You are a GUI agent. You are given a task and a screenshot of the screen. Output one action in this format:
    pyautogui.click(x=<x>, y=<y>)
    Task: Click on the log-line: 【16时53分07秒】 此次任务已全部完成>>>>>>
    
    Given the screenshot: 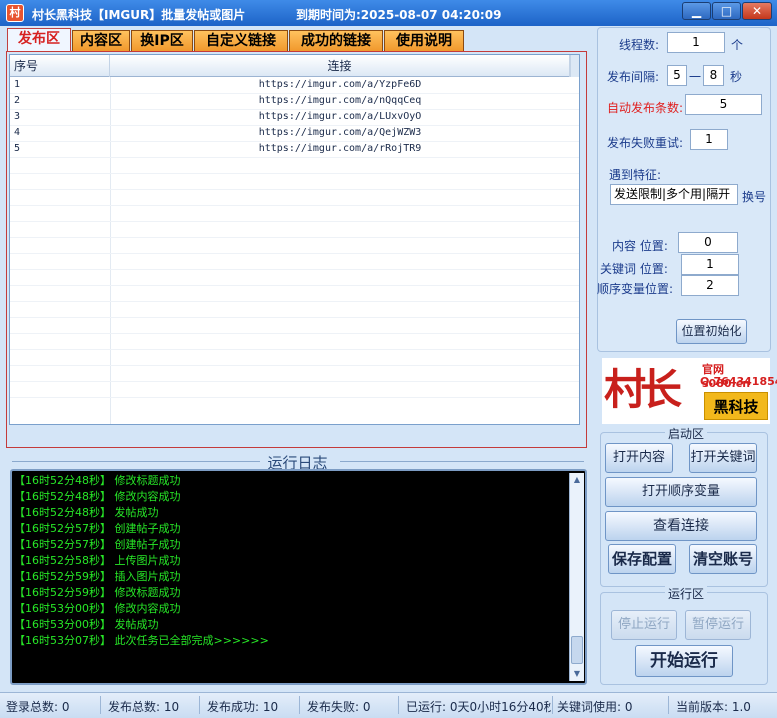 What is the action you would take?
    pyautogui.click(x=141, y=640)
    